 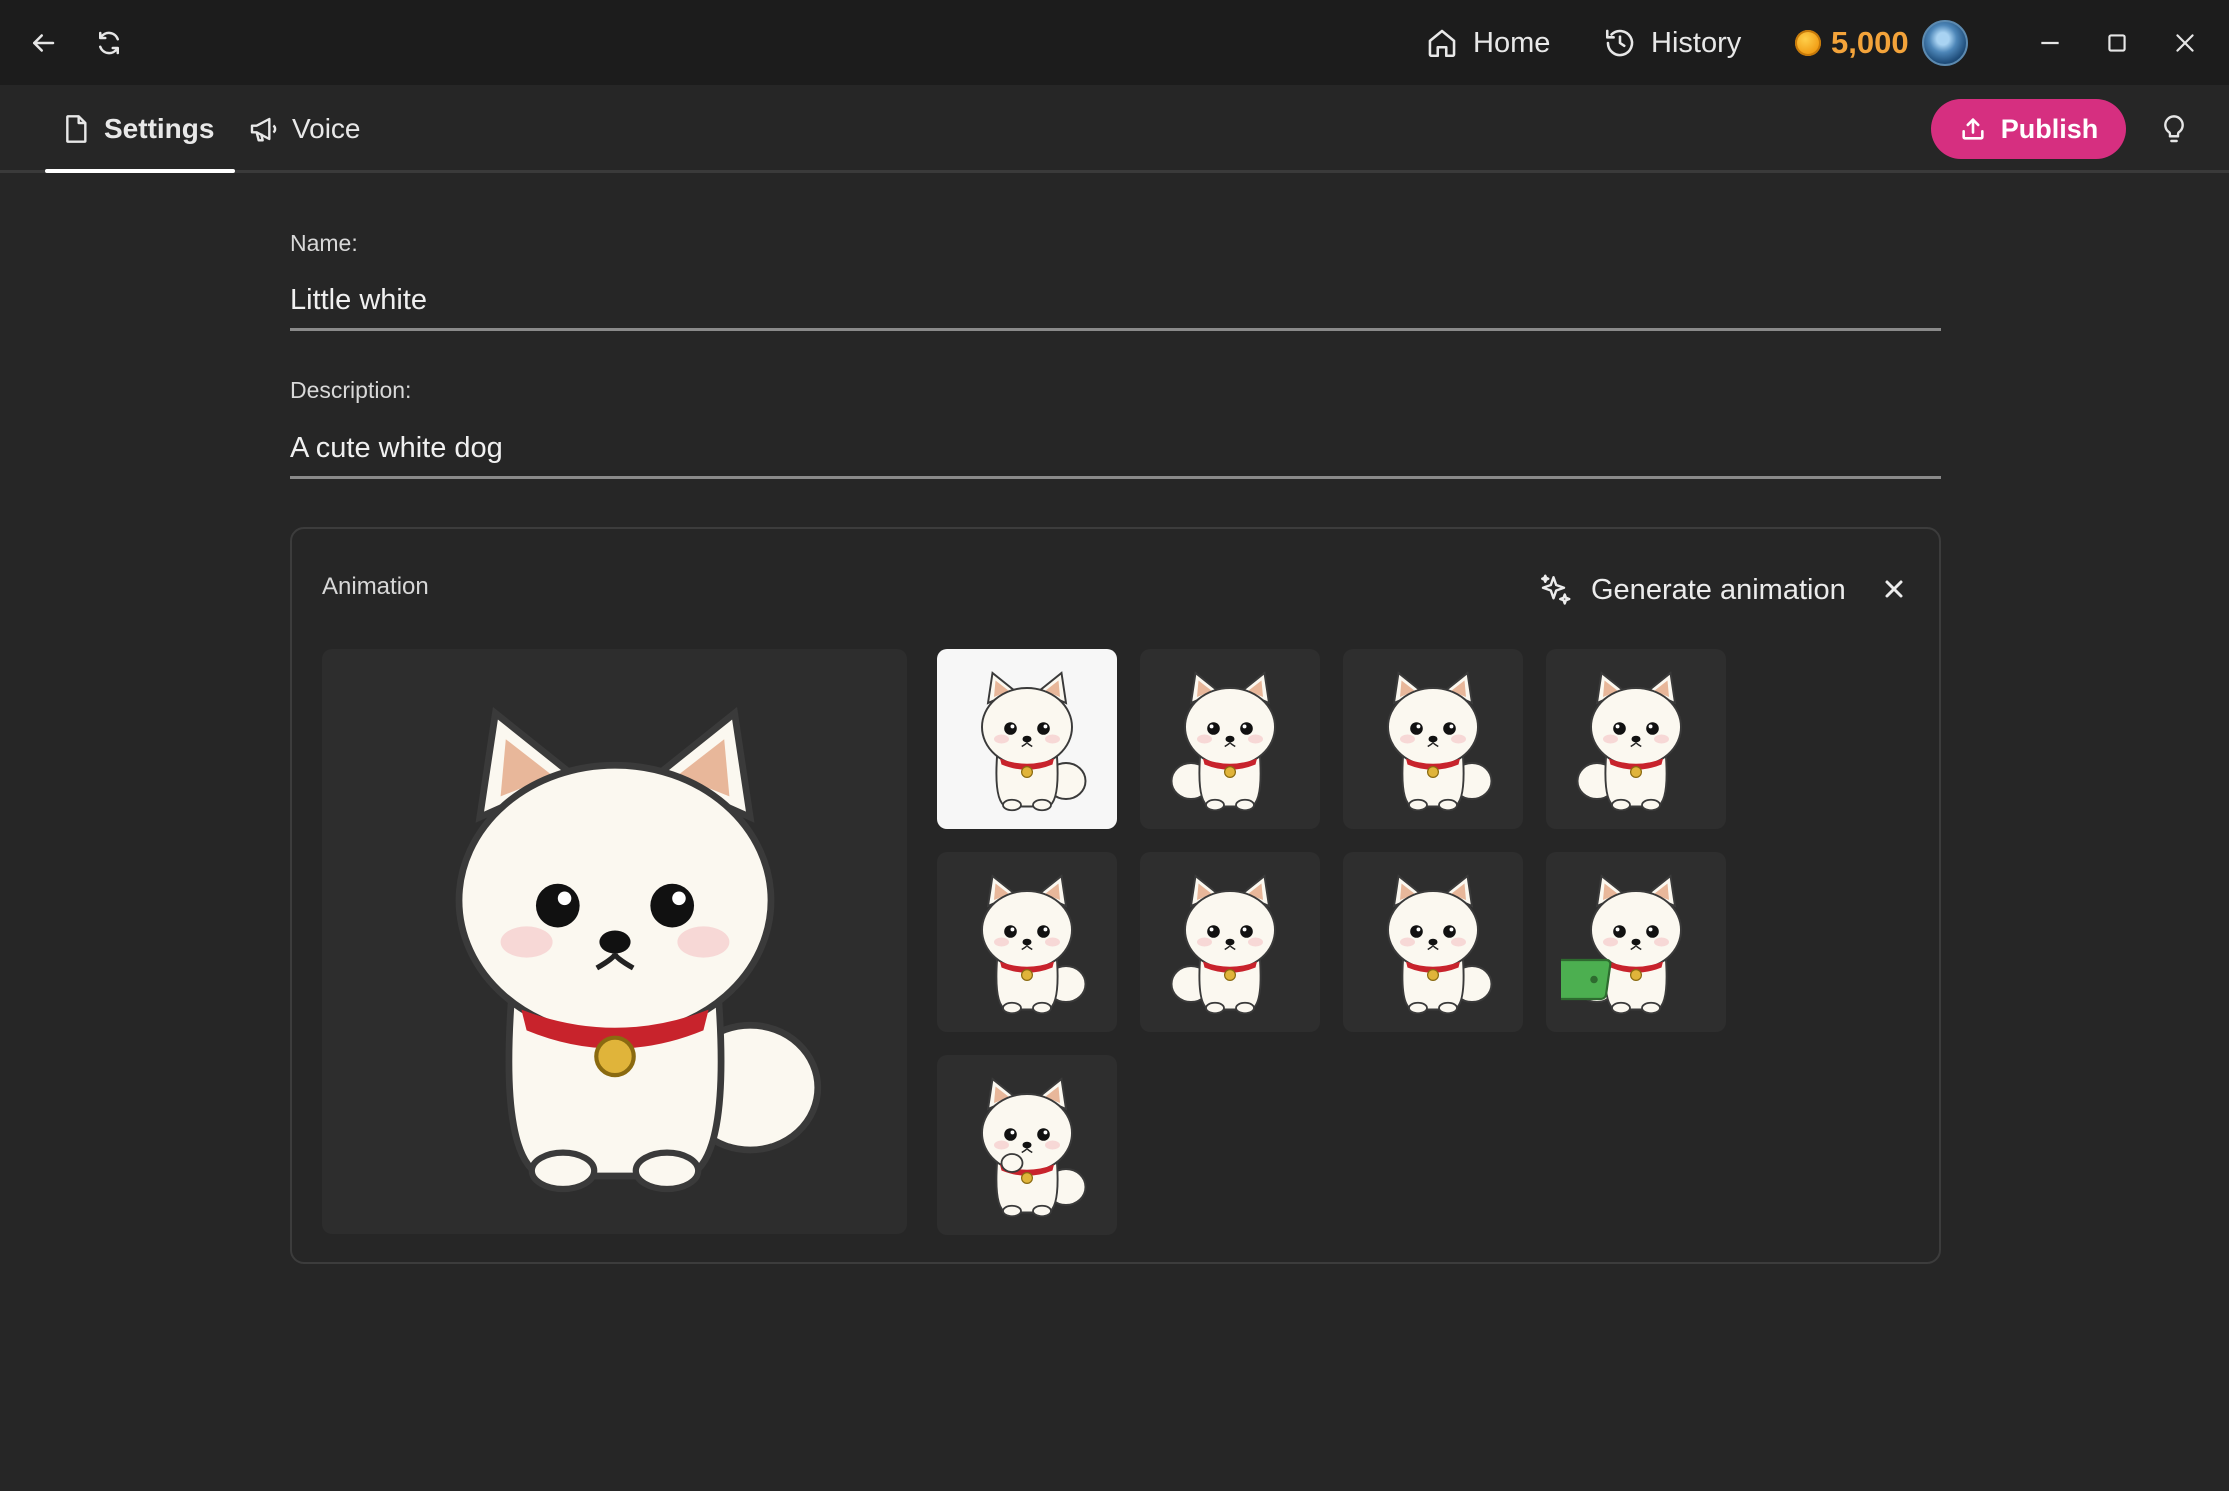 I want to click on name-input, so click(x=1115, y=302).